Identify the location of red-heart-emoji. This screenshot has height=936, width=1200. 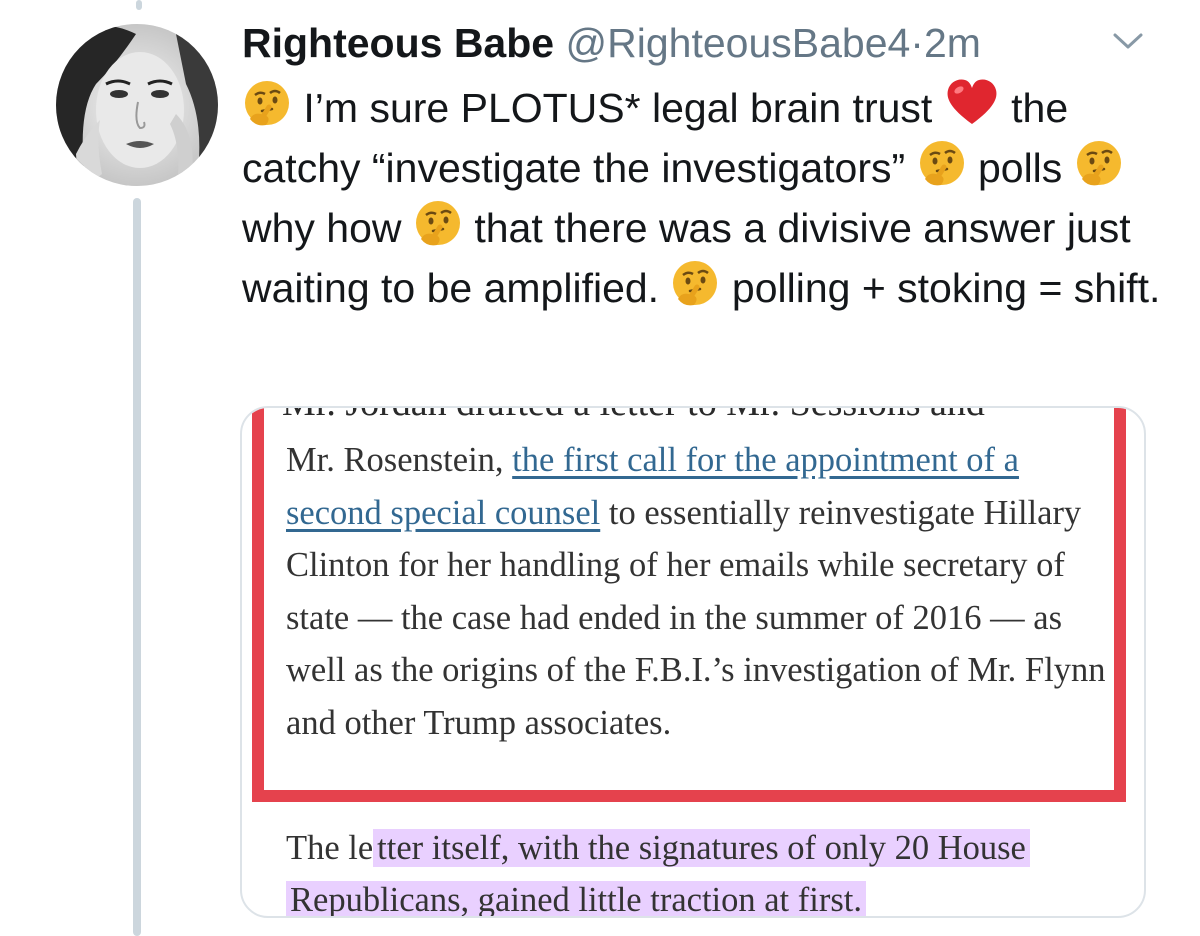
(972, 101).